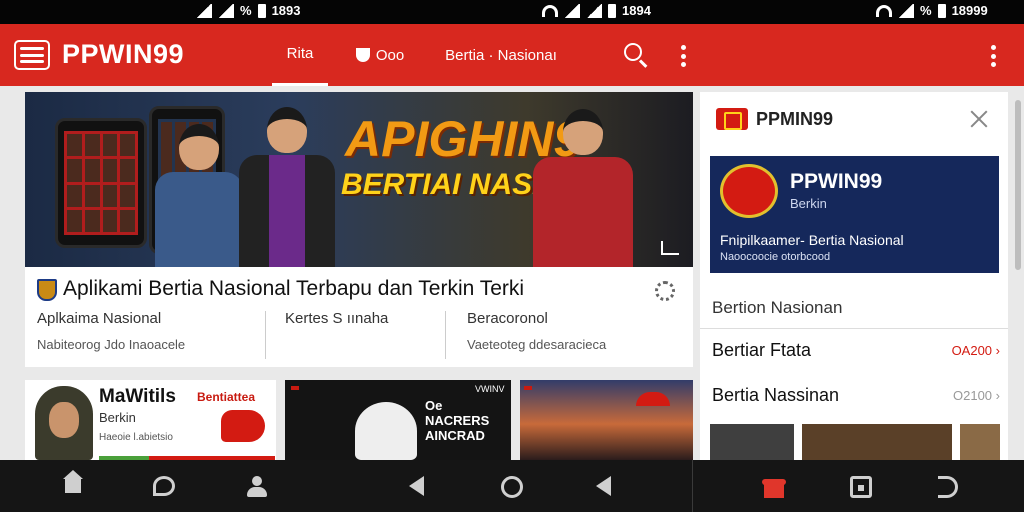  I want to click on promo-description-small: Naoocoocie otorbcood, so click(775, 257).